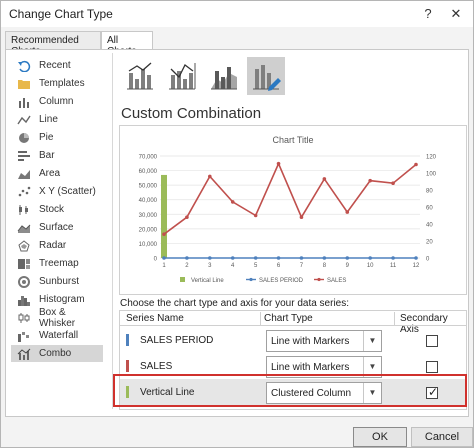  Describe the element at coordinates (24, 336) in the screenshot. I see `waterfall-chart-icon` at that location.